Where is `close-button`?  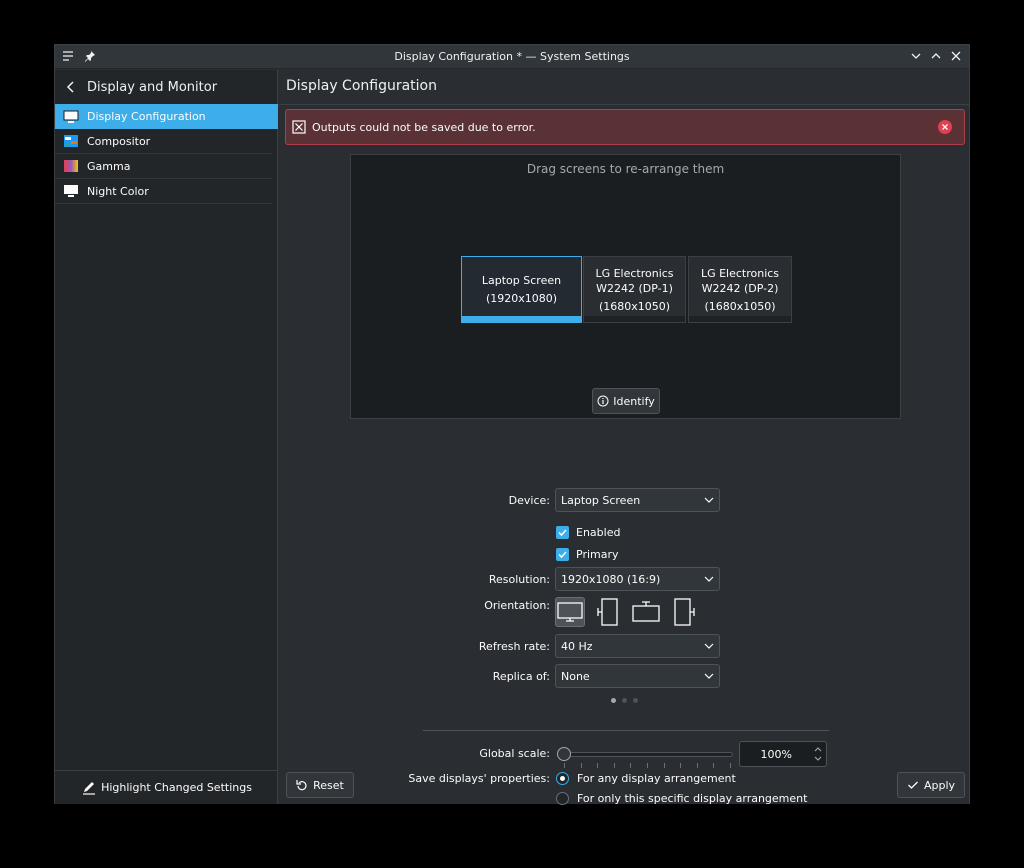 close-button is located at coordinates (956, 56).